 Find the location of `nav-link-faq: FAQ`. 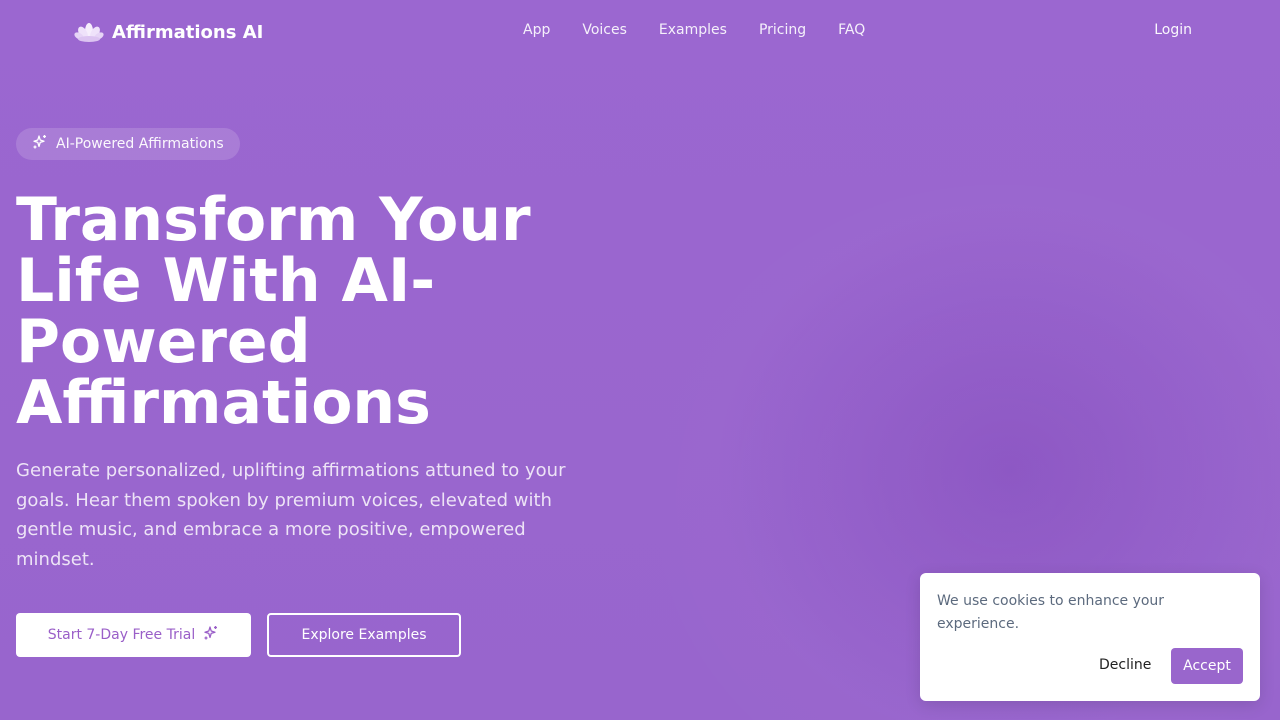

nav-link-faq: FAQ is located at coordinates (851, 30).